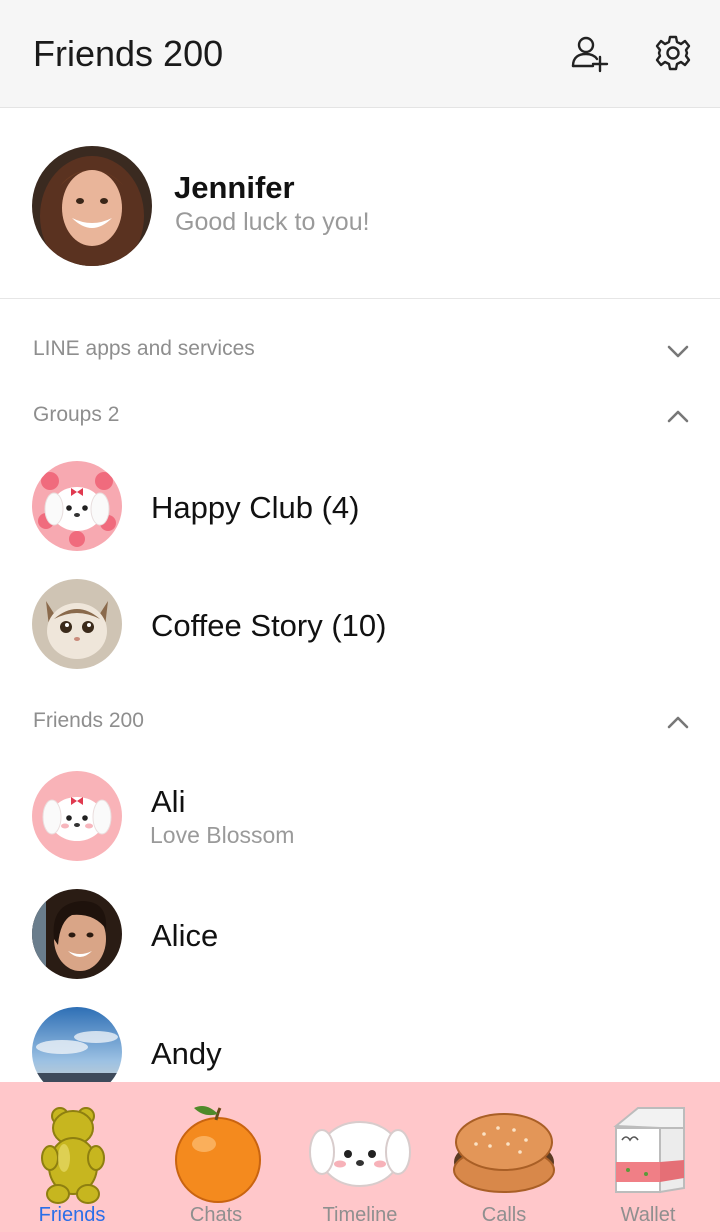 The height and width of the screenshot is (1232, 720). Describe the element at coordinates (360, 417) in the screenshot. I see `section-groups: Groups 2` at that location.